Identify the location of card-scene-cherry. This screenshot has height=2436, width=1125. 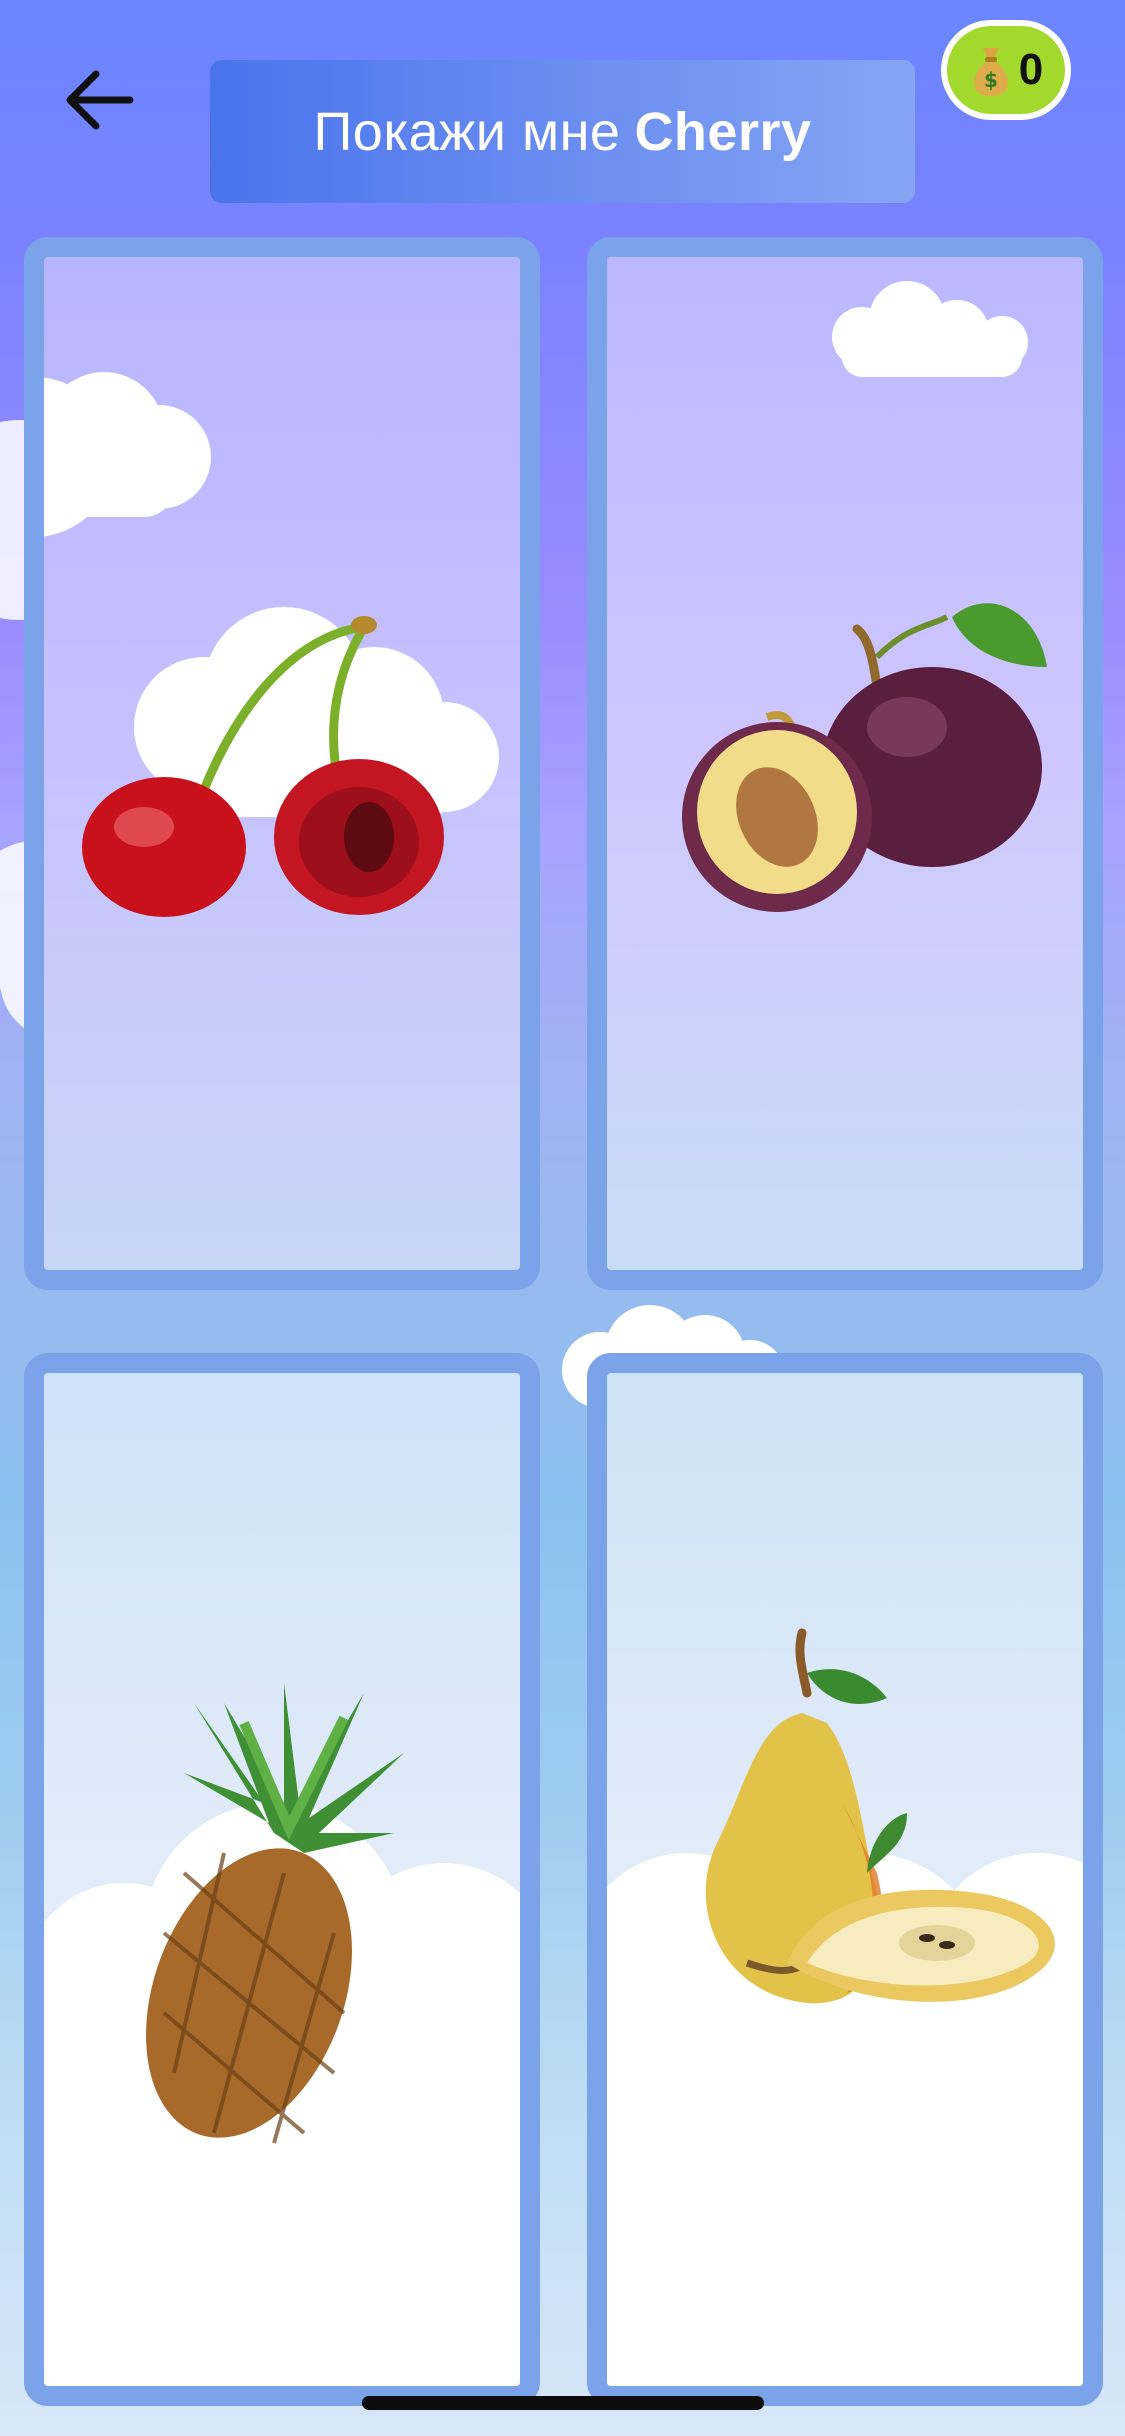
(271, 644).